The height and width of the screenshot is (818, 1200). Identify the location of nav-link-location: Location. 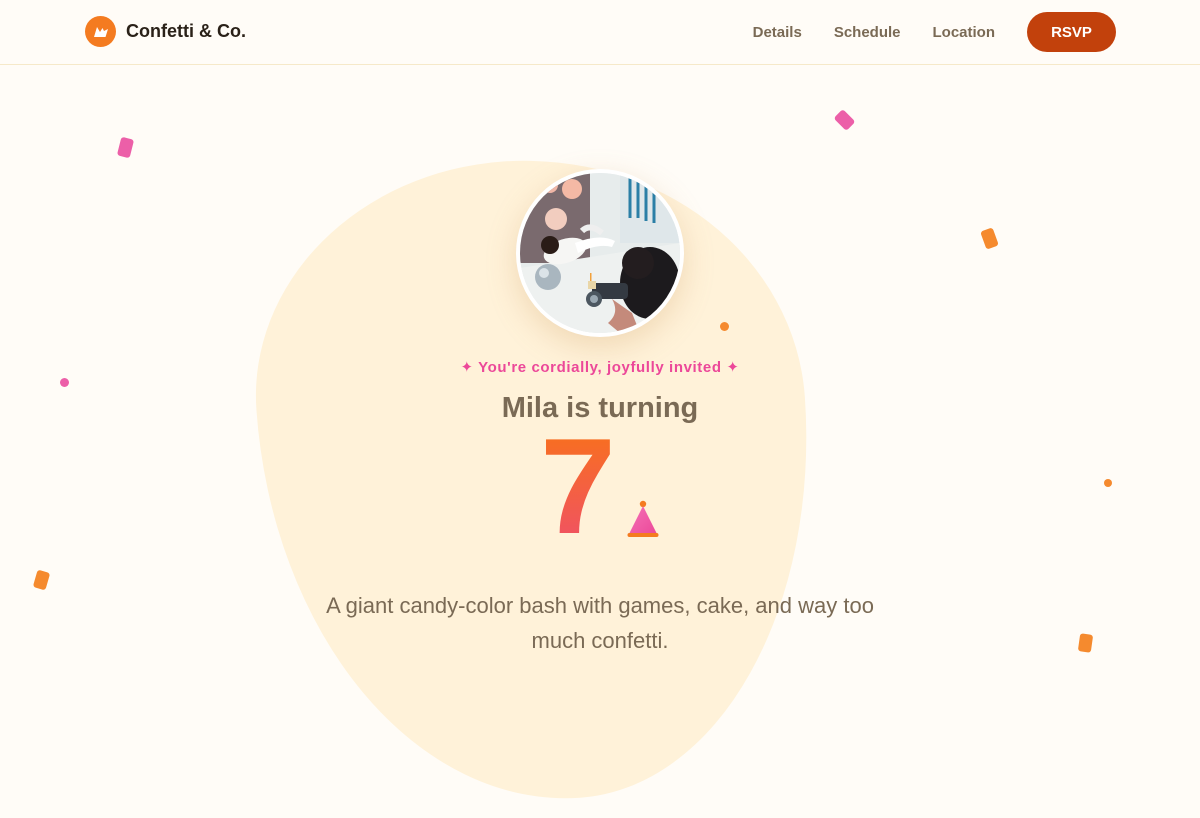
(964, 32).